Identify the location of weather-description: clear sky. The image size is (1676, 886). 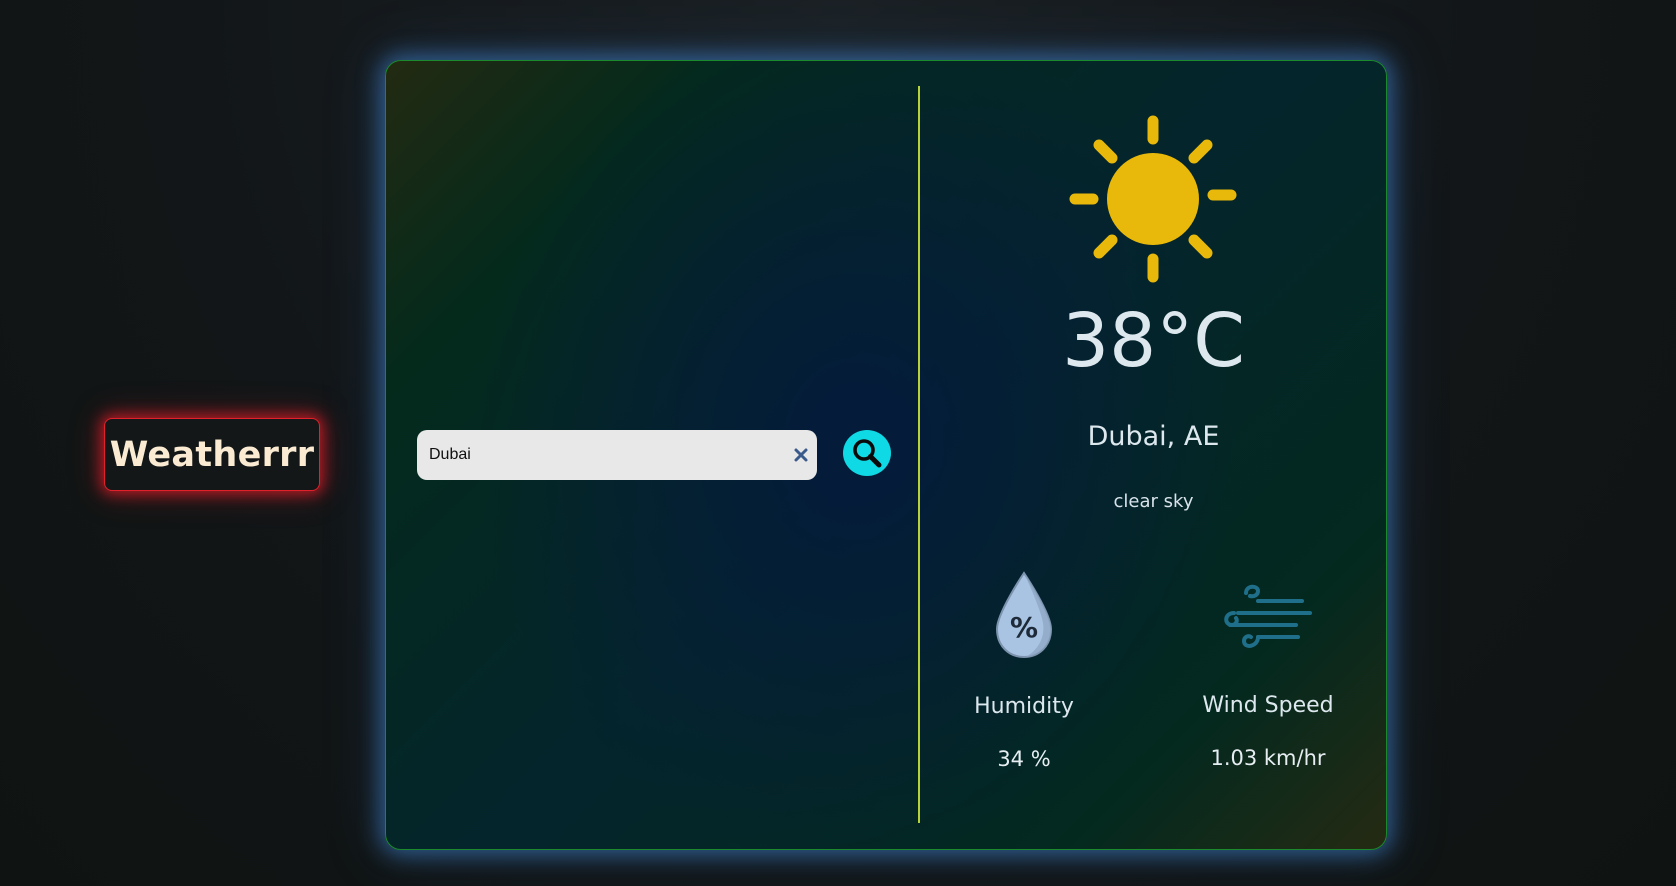
(1153, 501).